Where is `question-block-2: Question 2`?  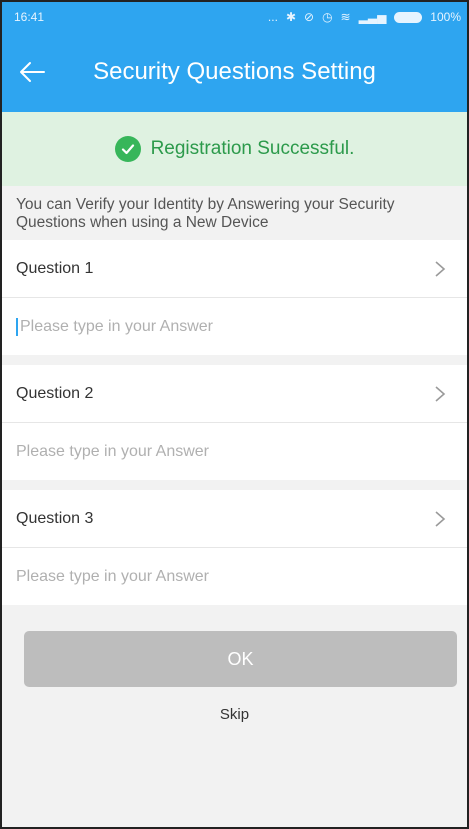
question-block-2: Question 2 is located at coordinates (234, 422).